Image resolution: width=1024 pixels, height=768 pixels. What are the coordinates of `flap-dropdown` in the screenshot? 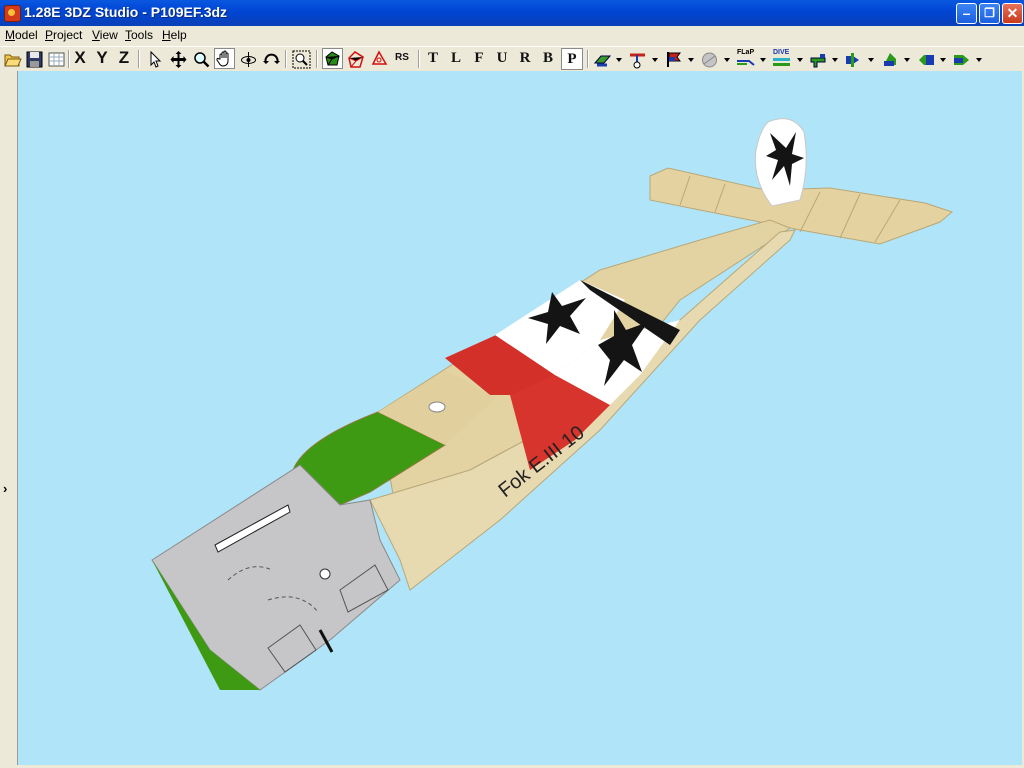 It's located at (763, 60).